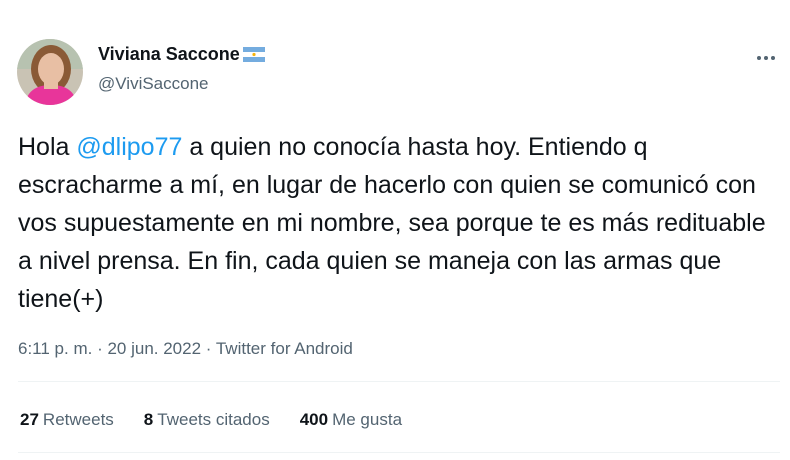  What do you see at coordinates (78, 419) in the screenshot?
I see `retweets-label: Retweets` at bounding box center [78, 419].